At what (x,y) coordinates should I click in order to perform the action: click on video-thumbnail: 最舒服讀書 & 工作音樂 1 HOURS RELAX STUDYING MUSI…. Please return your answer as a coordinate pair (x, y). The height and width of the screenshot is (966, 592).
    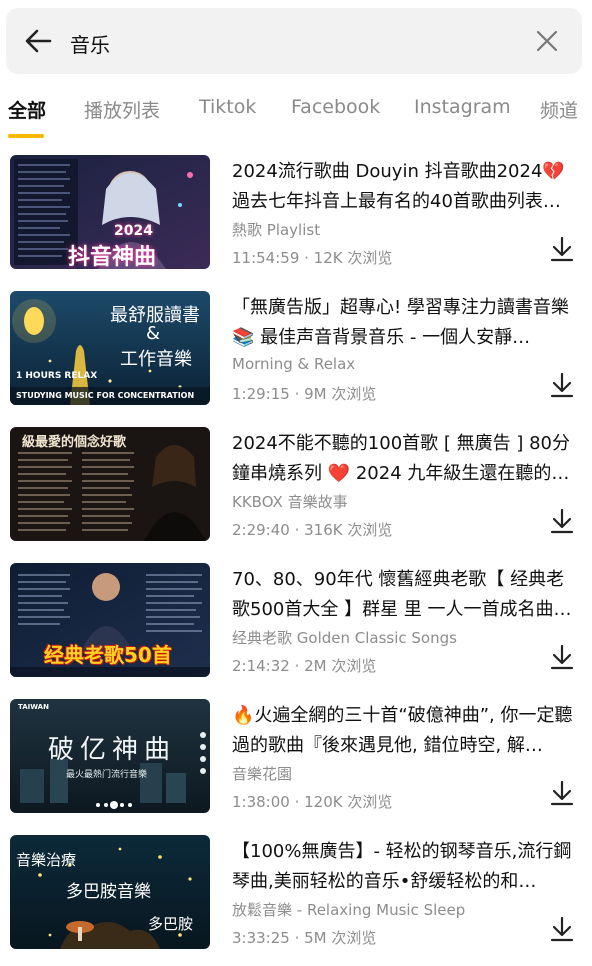
    Looking at the image, I should click on (110, 348).